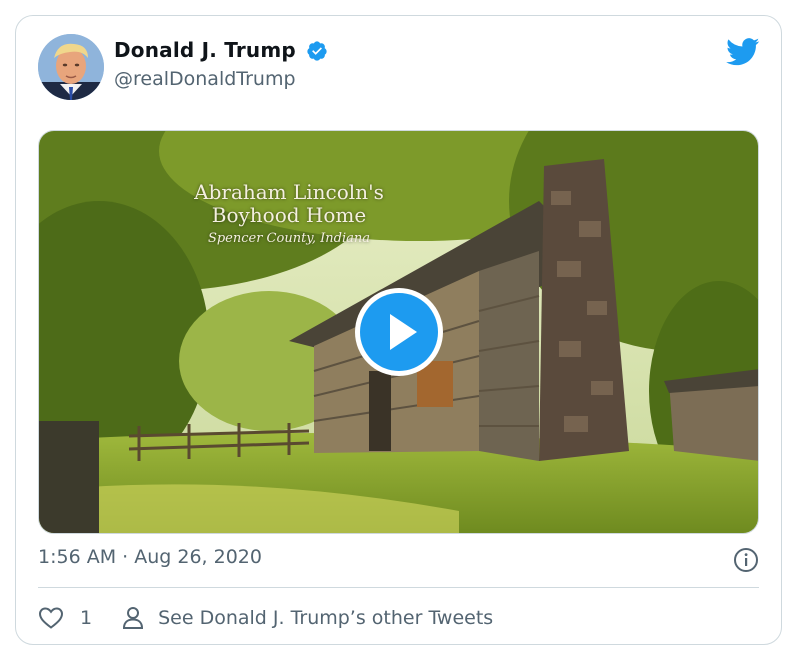 This screenshot has width=799, height=665. What do you see at coordinates (289, 238) in the screenshot?
I see `overlay-subtitle: Spencer County, Indiana` at bounding box center [289, 238].